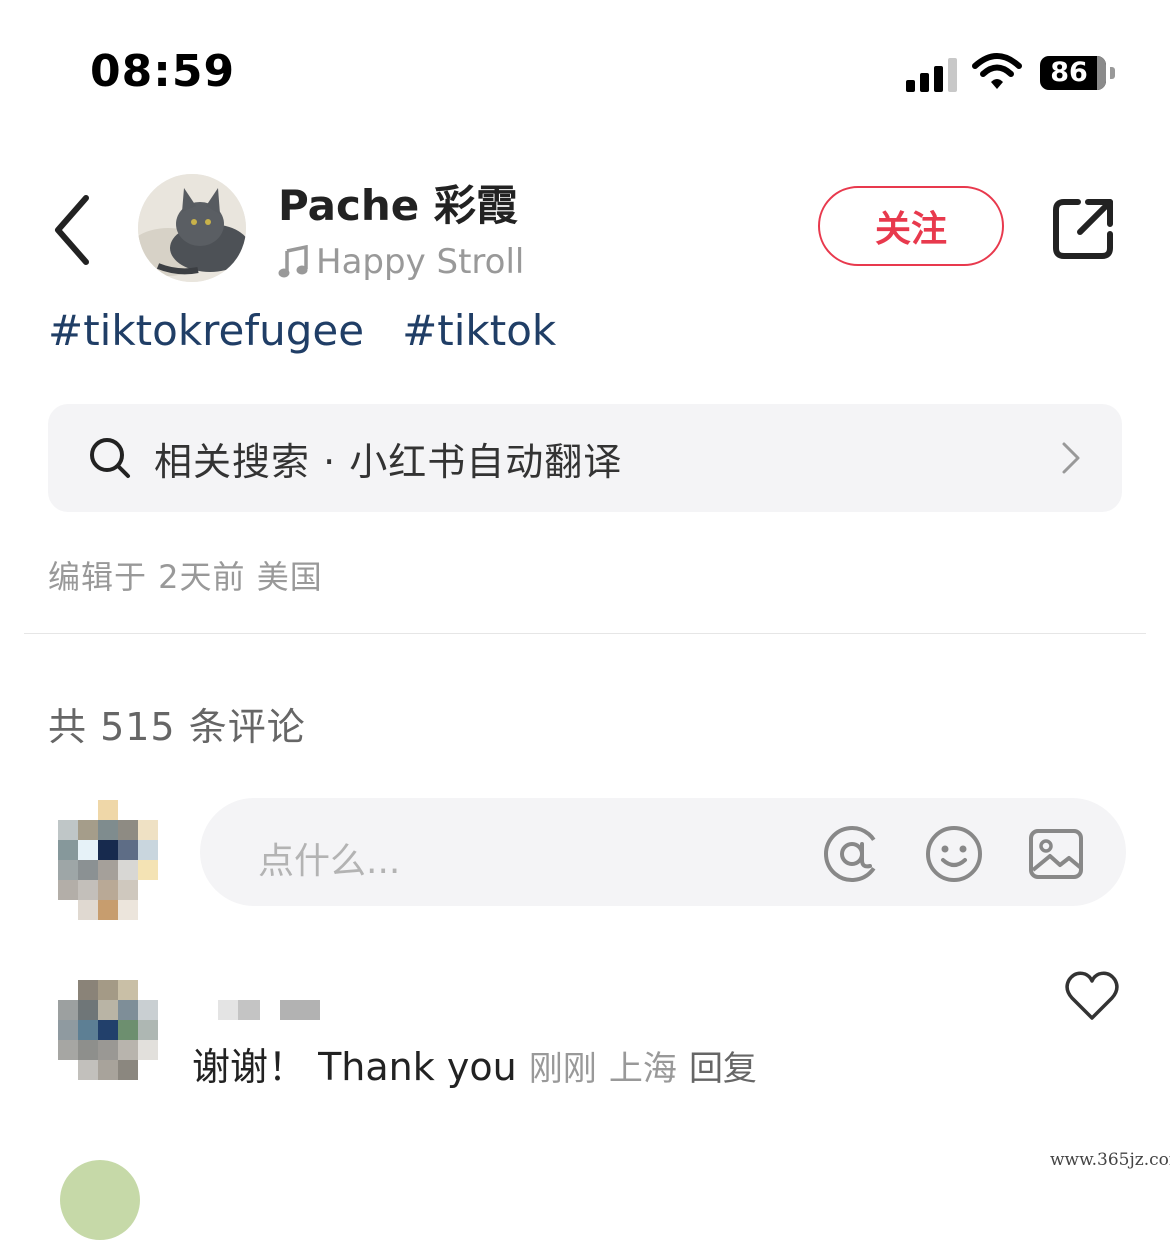 This screenshot has height=1240, width=1170. I want to click on reply-button: 回复, so click(723, 1069).